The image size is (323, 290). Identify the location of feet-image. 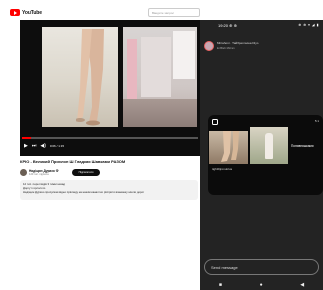
(230, 146).